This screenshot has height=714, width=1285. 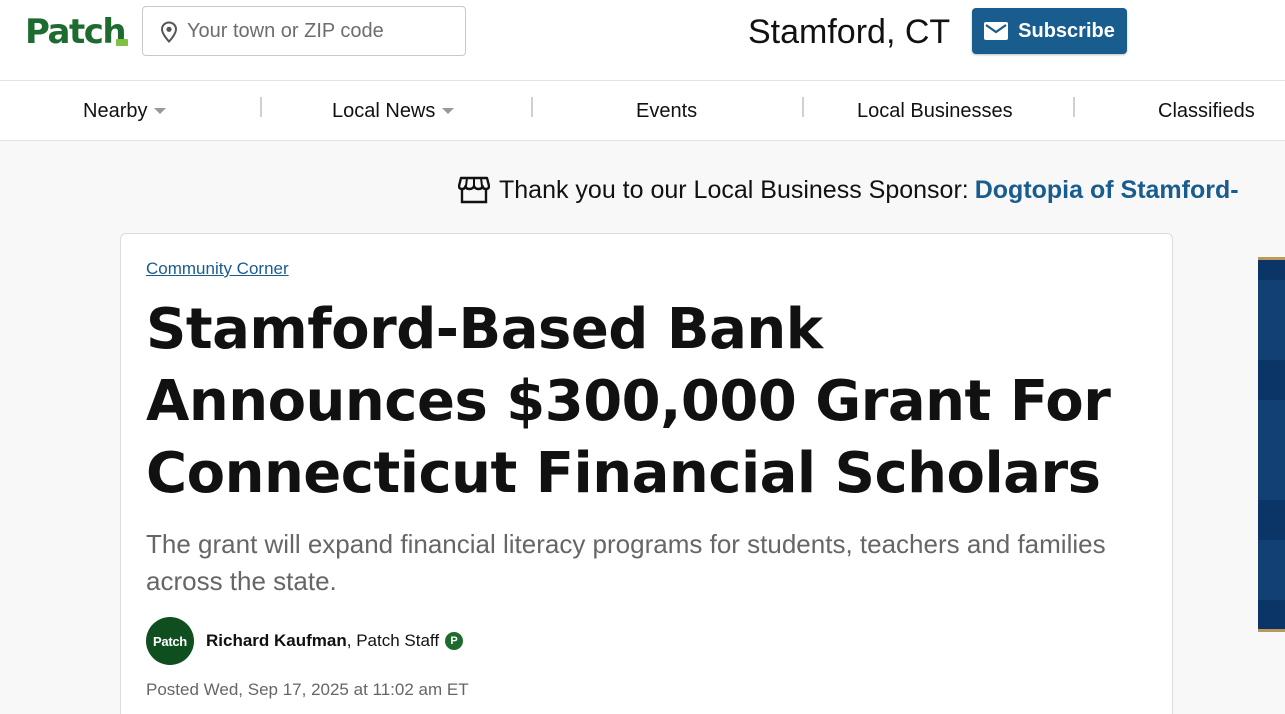 I want to click on nav-item-nearby: Nearby, so click(x=125, y=111).